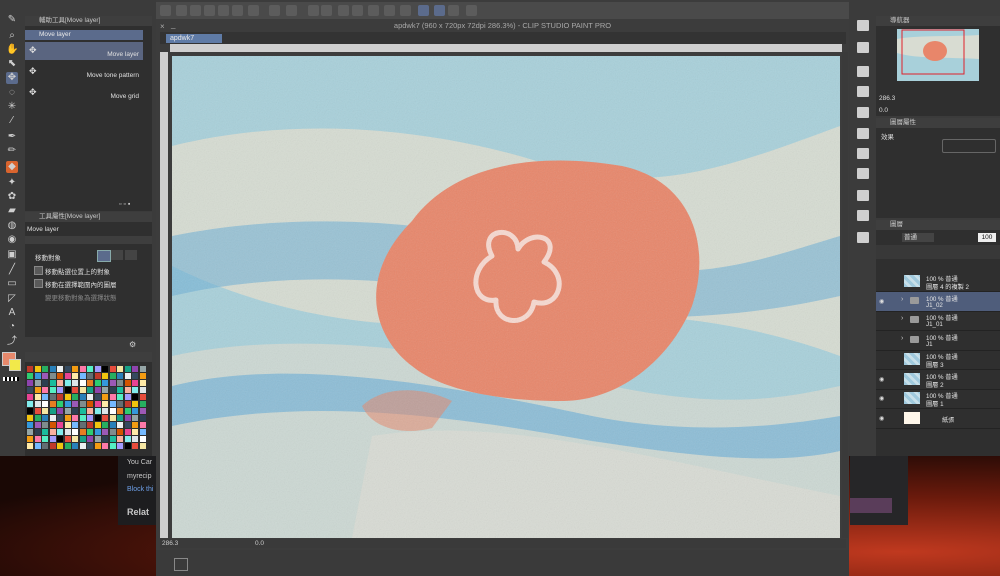 Image resolution: width=1000 pixels, height=576 pixels. I want to click on tool-property-icon, so click(863, 47).